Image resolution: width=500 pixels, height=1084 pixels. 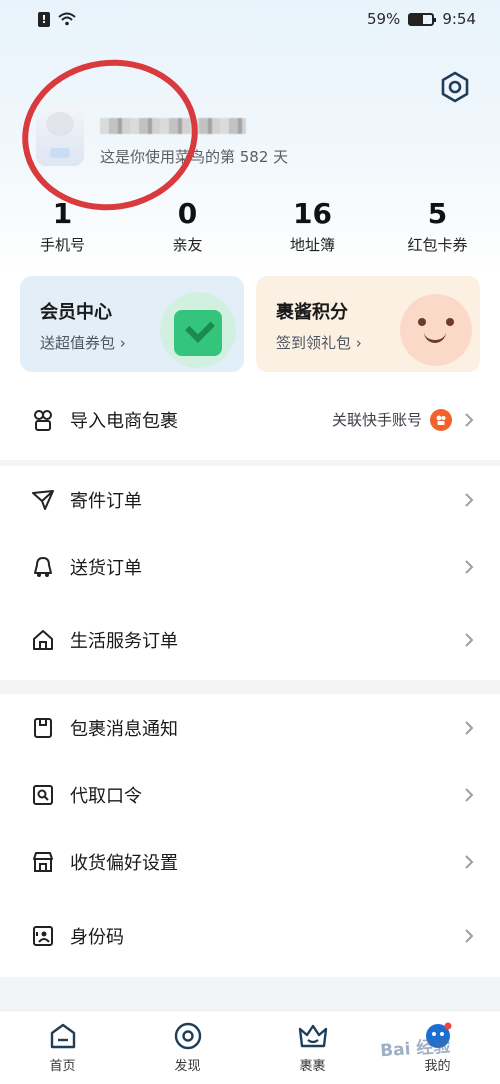 I want to click on settings-row-delivery-preference: 收货偏好设置, so click(x=250, y=861).